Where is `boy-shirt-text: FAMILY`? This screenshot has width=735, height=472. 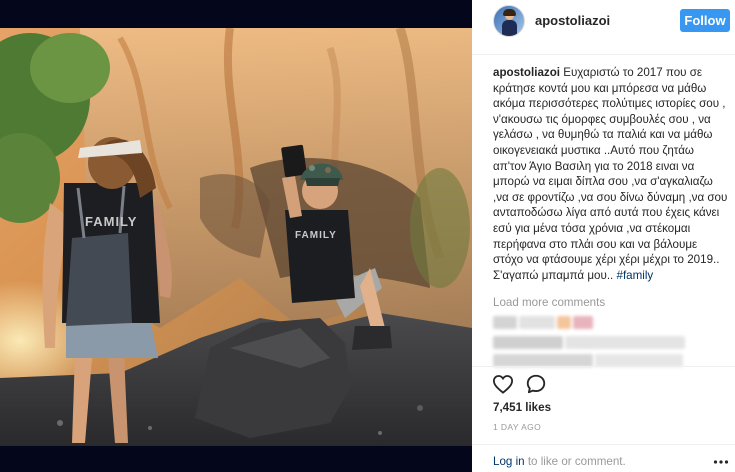 boy-shirt-text: FAMILY is located at coordinates (316, 235).